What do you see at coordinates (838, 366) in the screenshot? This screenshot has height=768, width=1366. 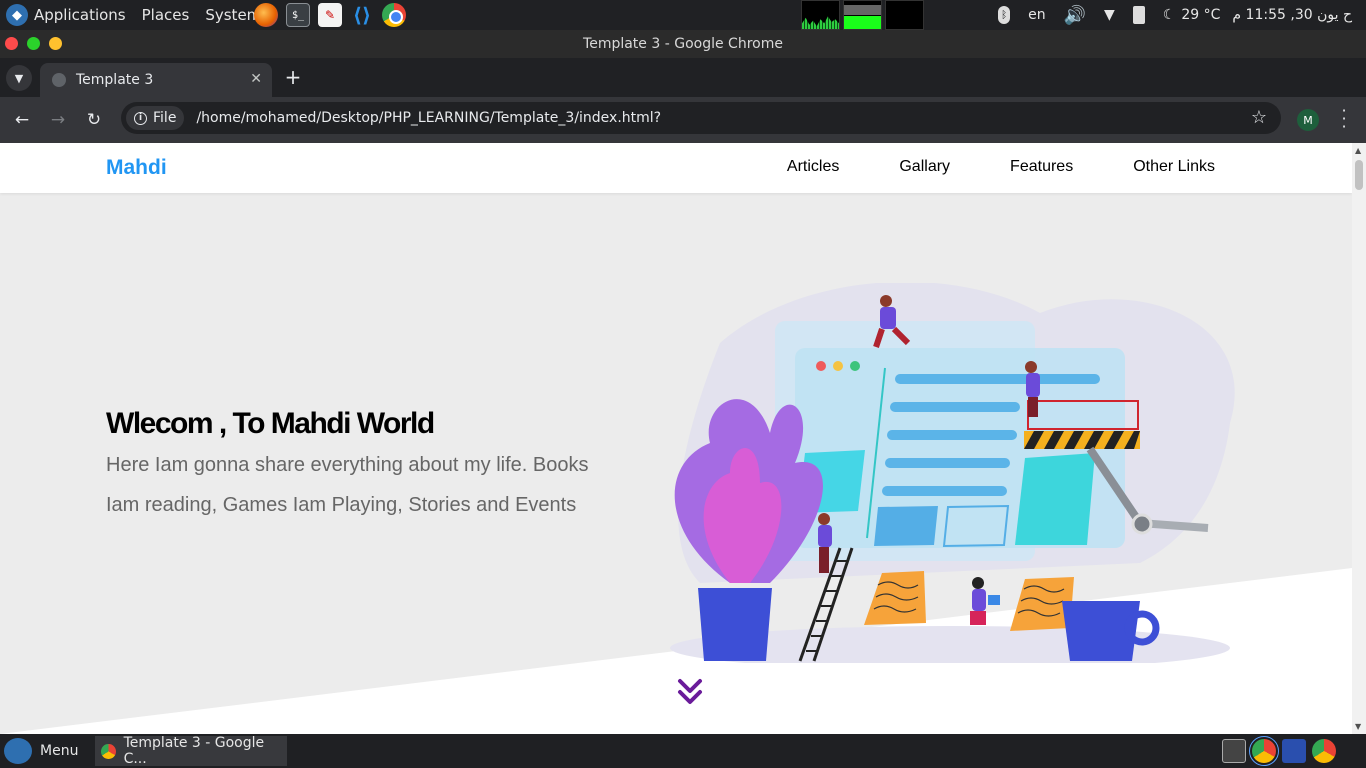 I see `window-dot-yellow` at bounding box center [838, 366].